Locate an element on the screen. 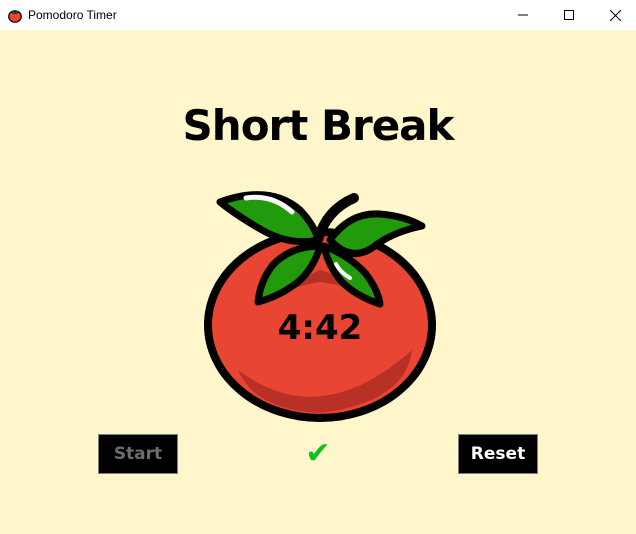 Image resolution: width=636 pixels, height=534 pixels. title-bar: Pomodoro Timer is located at coordinates (318, 15).